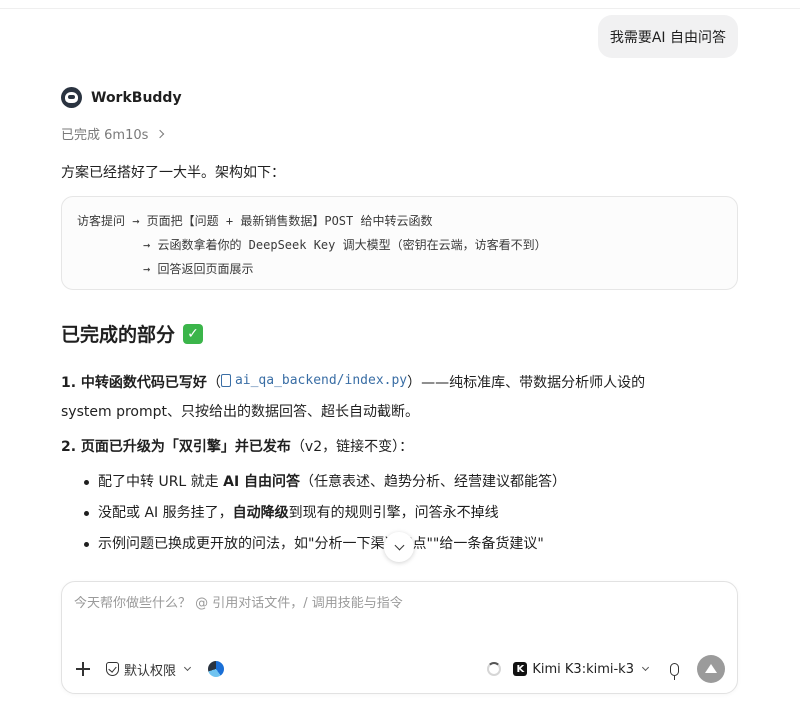  I want to click on bullet-text: 没配或 AI 服务挂了，, so click(165, 513).